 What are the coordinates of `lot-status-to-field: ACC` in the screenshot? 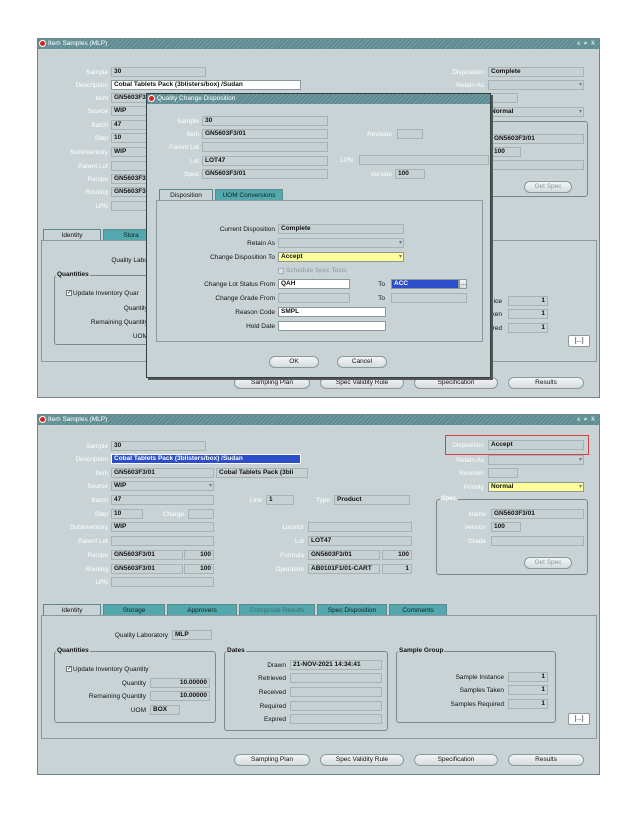 It's located at (425, 284).